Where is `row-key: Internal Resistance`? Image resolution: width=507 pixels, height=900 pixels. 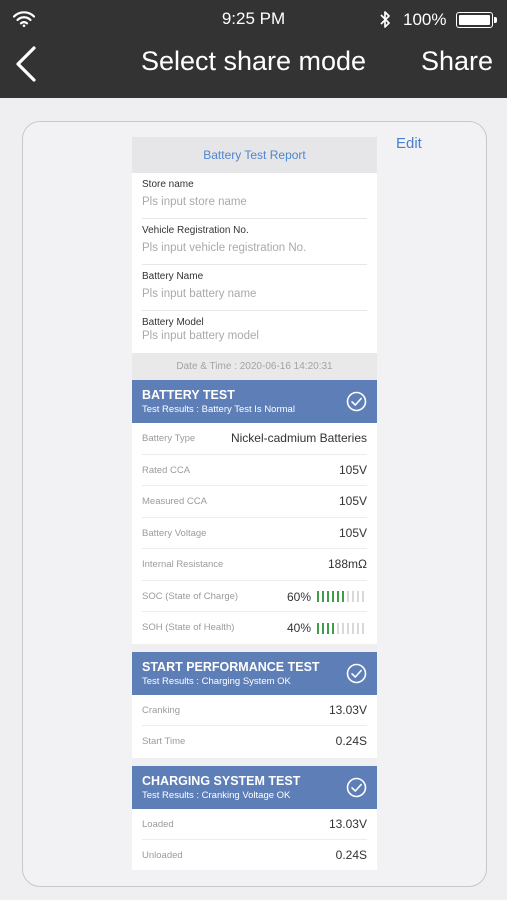
row-key: Internal Resistance is located at coordinates (183, 564).